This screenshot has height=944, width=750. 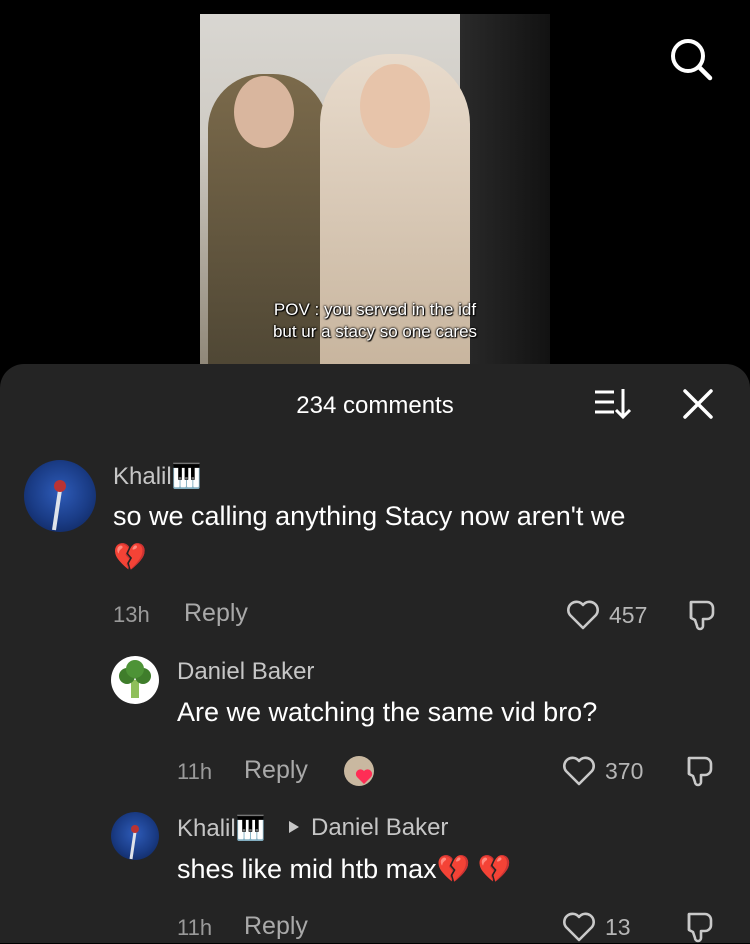 What do you see at coordinates (379, 828) in the screenshot?
I see `reply-to-name: Daniel Baker` at bounding box center [379, 828].